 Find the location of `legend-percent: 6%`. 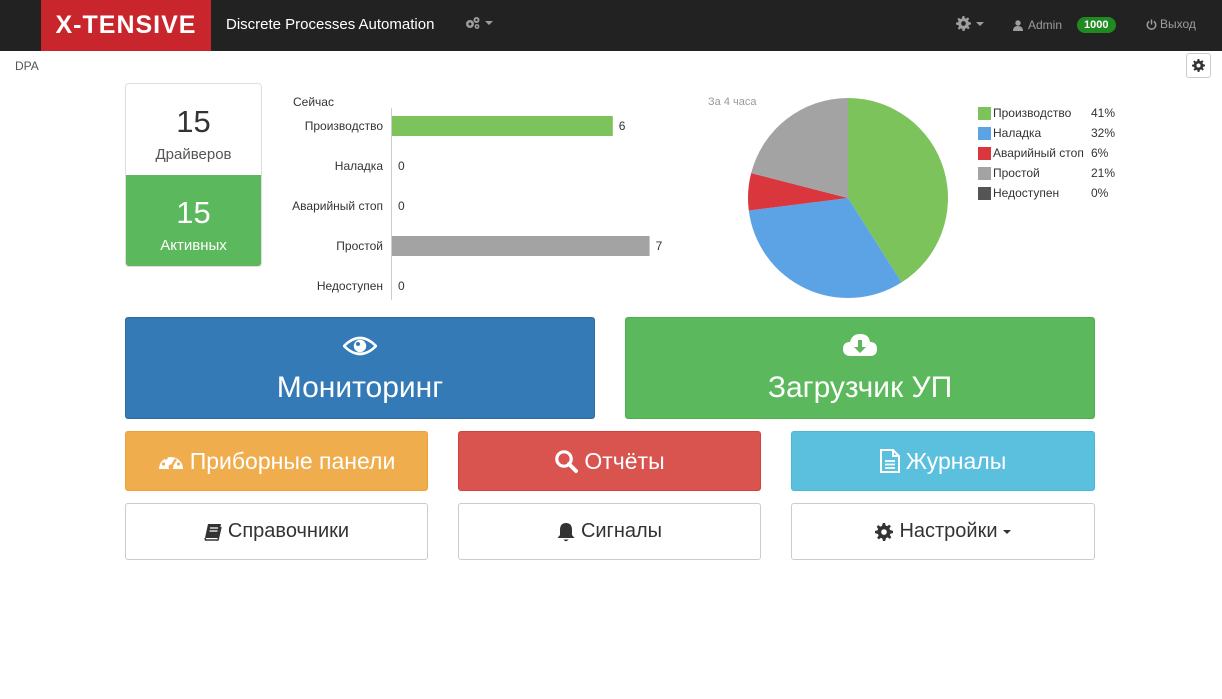

legend-percent: 6% is located at coordinates (1100, 153).